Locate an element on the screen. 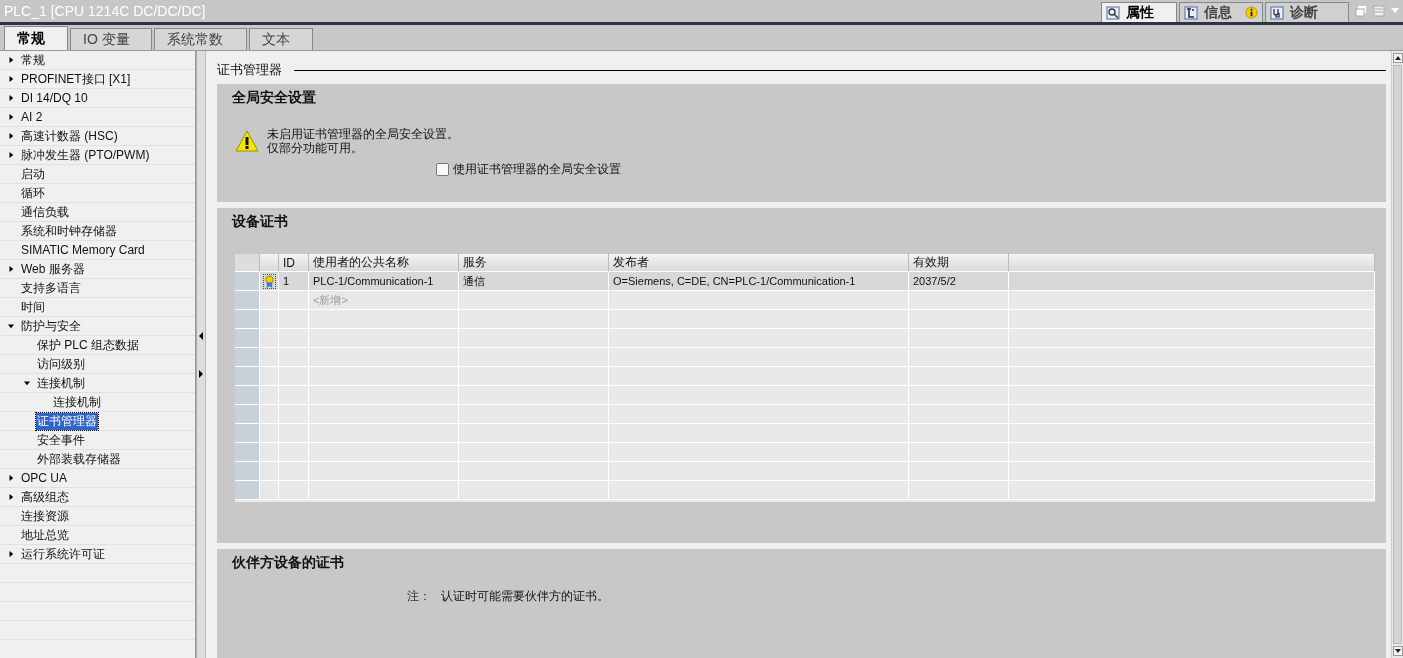 The width and height of the screenshot is (1403, 658). window-title: PLC_1 [CPU 1214C DC/DC/DC] is located at coordinates (104, 12).